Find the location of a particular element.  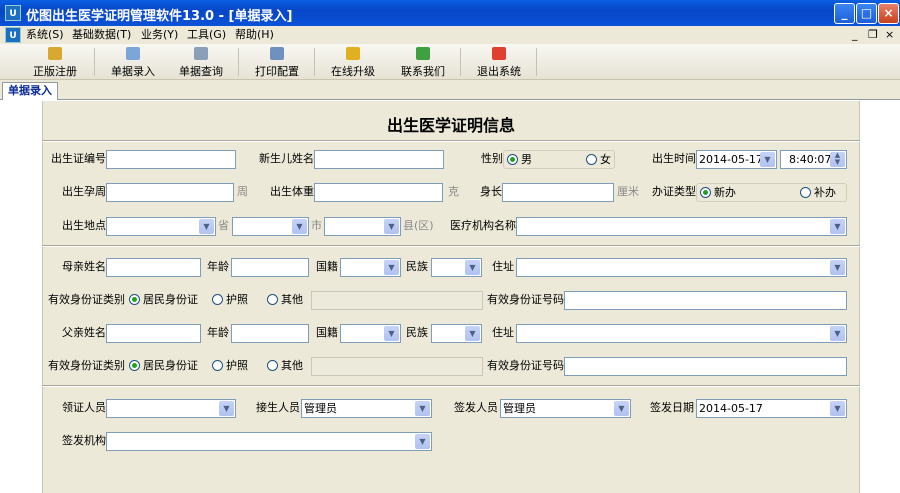

maximize-button: □ is located at coordinates (866, 13).